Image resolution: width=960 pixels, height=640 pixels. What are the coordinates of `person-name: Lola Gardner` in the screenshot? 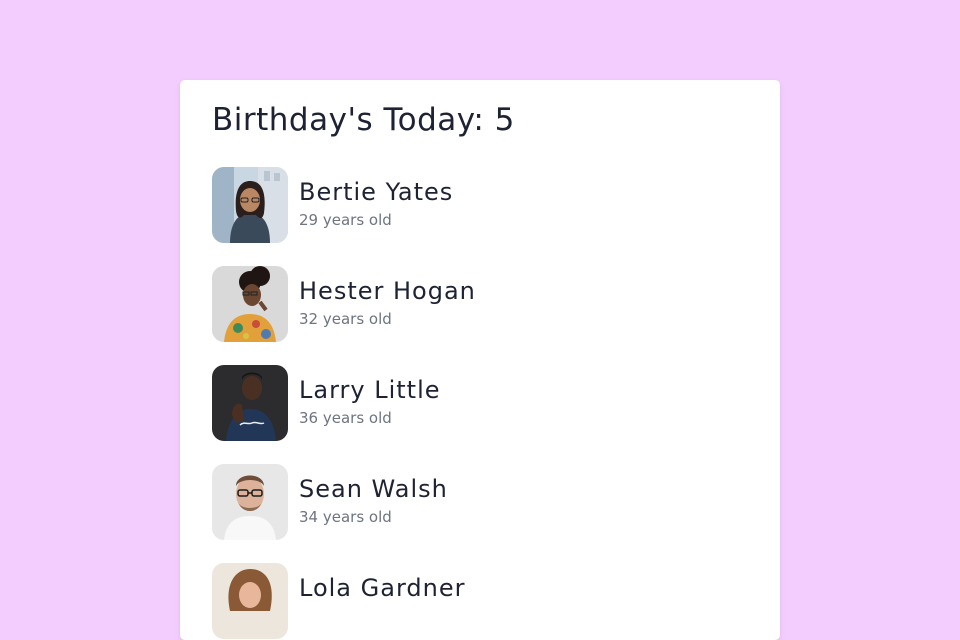 It's located at (382, 588).